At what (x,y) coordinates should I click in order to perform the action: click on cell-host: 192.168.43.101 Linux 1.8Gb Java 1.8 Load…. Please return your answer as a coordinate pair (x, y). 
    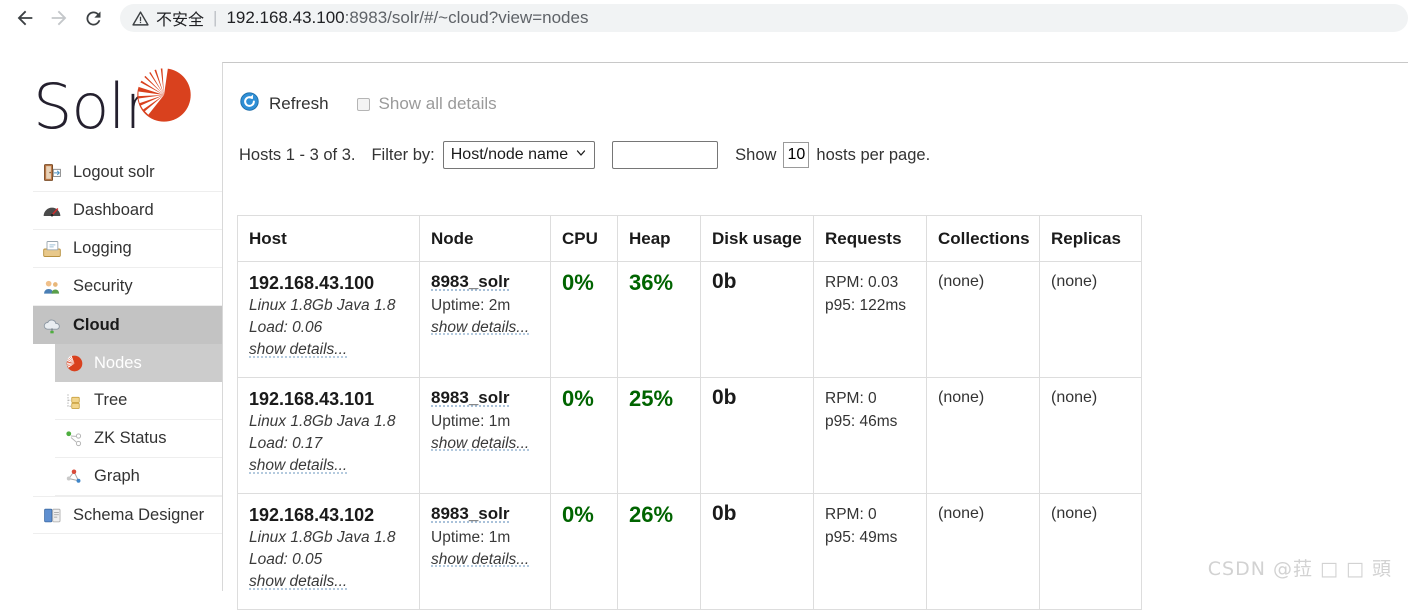
    Looking at the image, I should click on (328, 435).